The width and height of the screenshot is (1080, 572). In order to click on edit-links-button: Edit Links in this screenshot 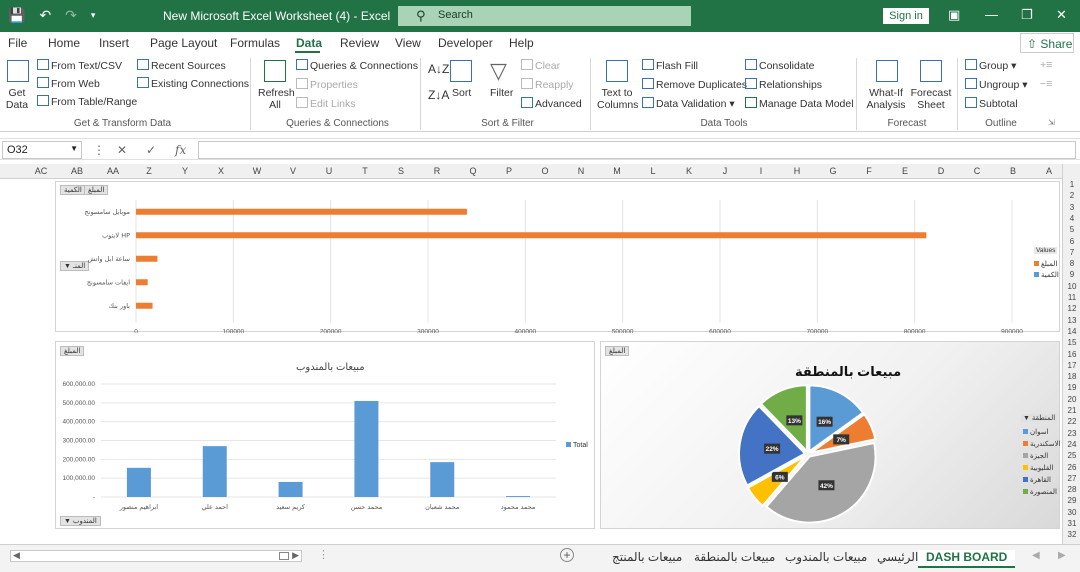, I will do `click(326, 103)`.